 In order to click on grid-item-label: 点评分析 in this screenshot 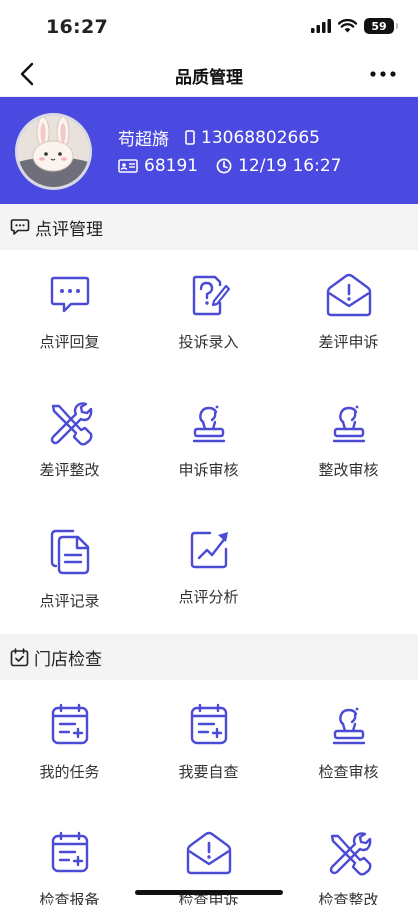, I will do `click(208, 597)`.